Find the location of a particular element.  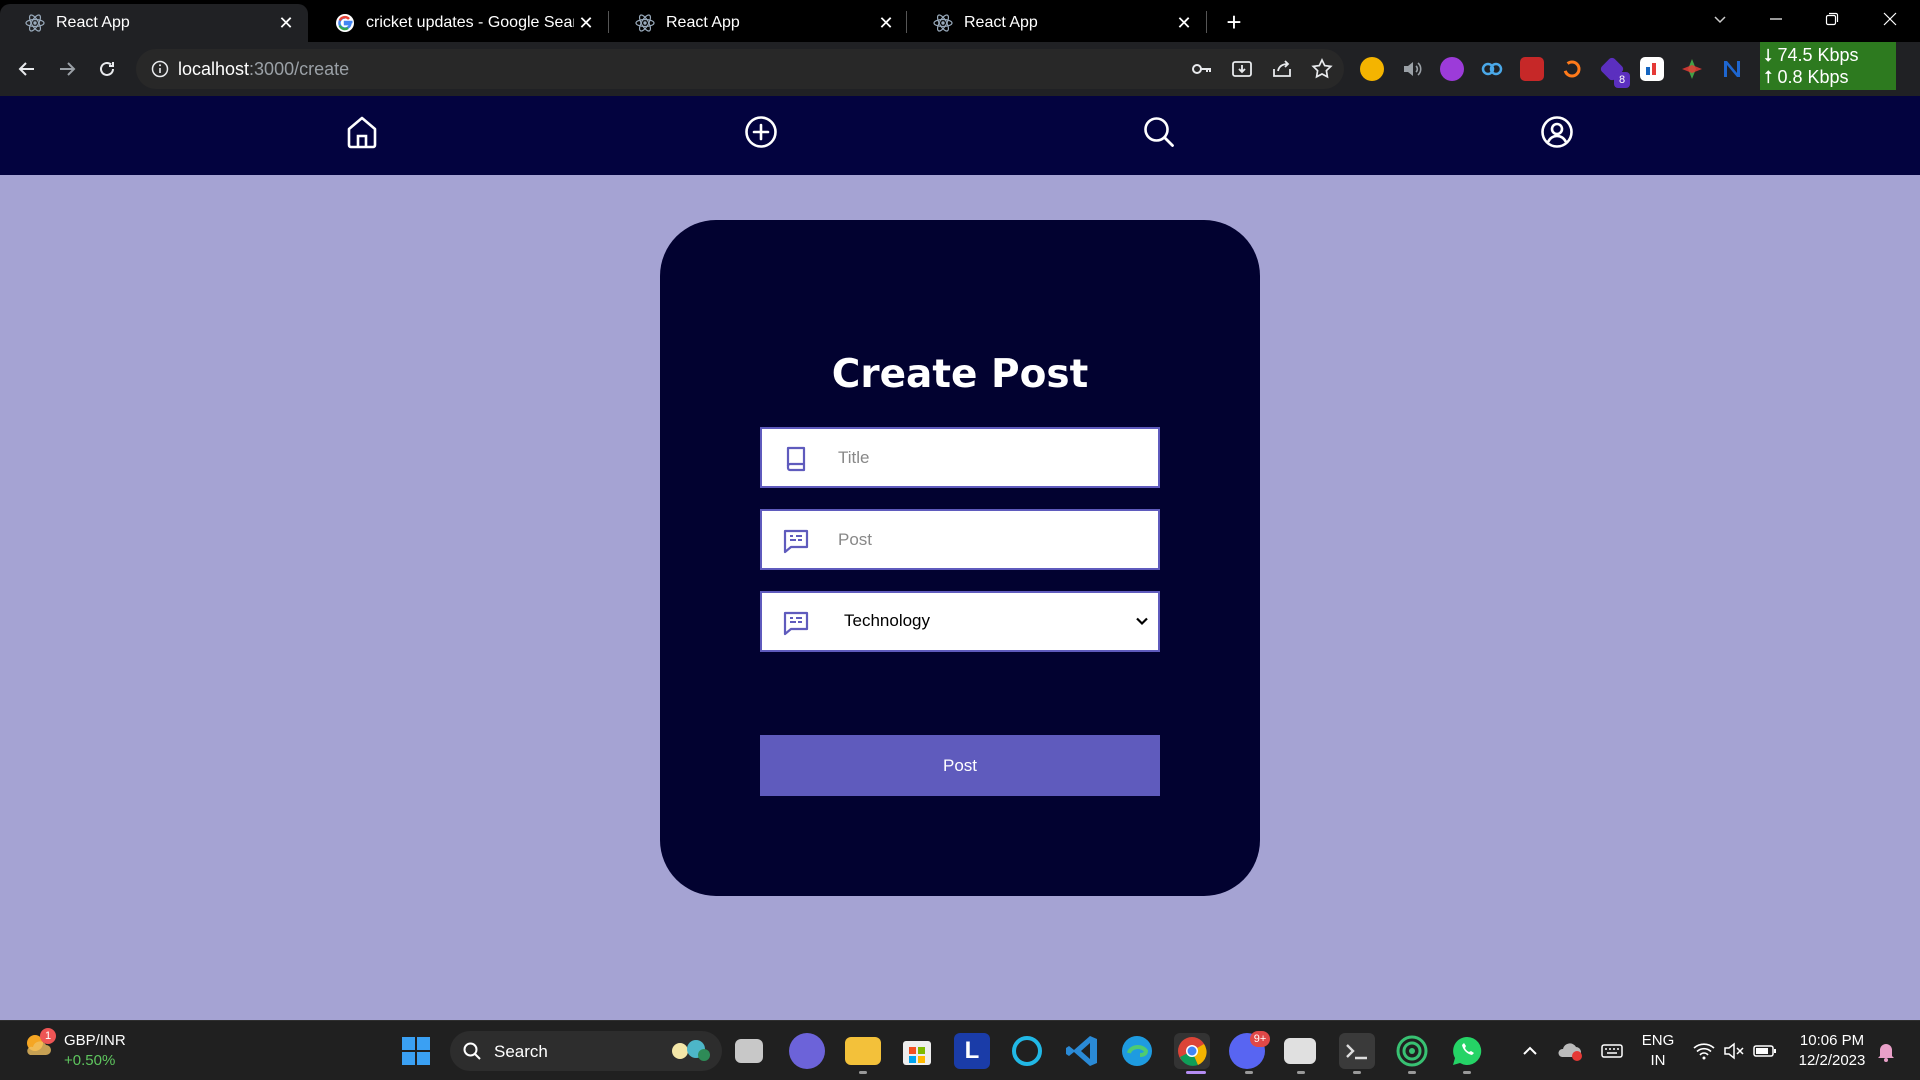

back-button is located at coordinates (27, 69).